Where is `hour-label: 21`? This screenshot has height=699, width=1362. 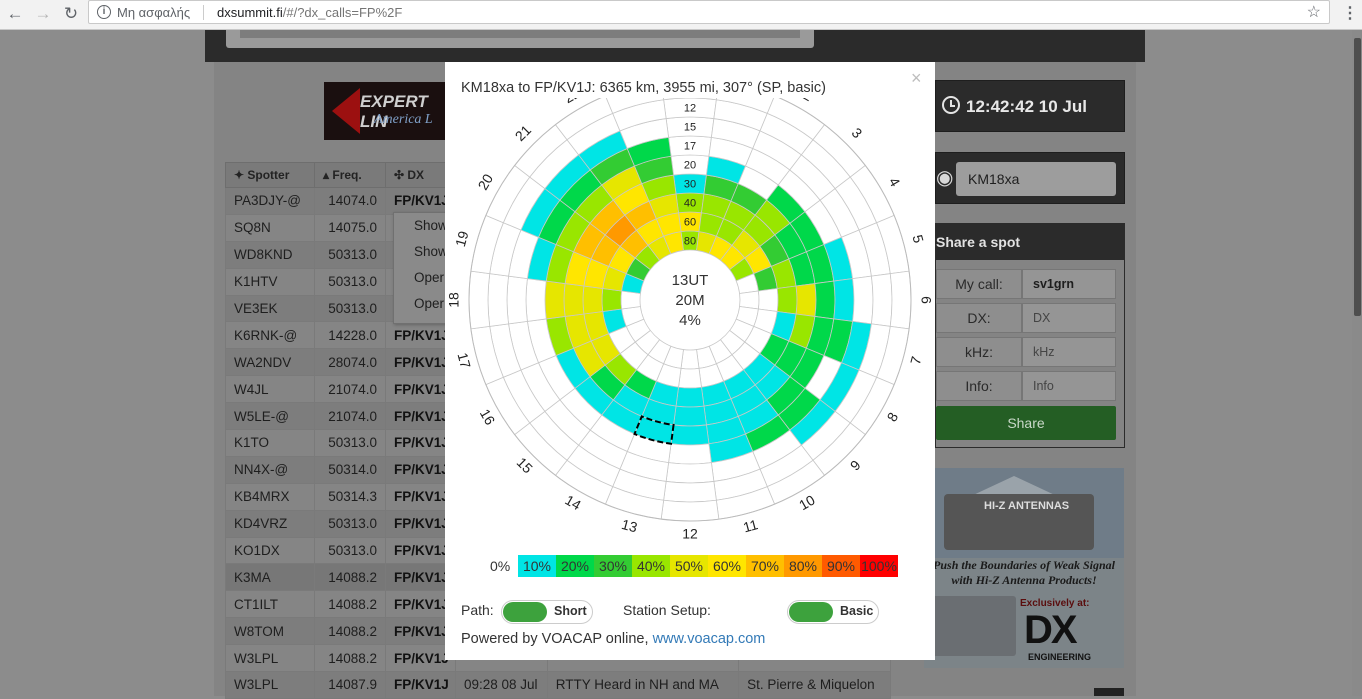 hour-label: 21 is located at coordinates (523, 133).